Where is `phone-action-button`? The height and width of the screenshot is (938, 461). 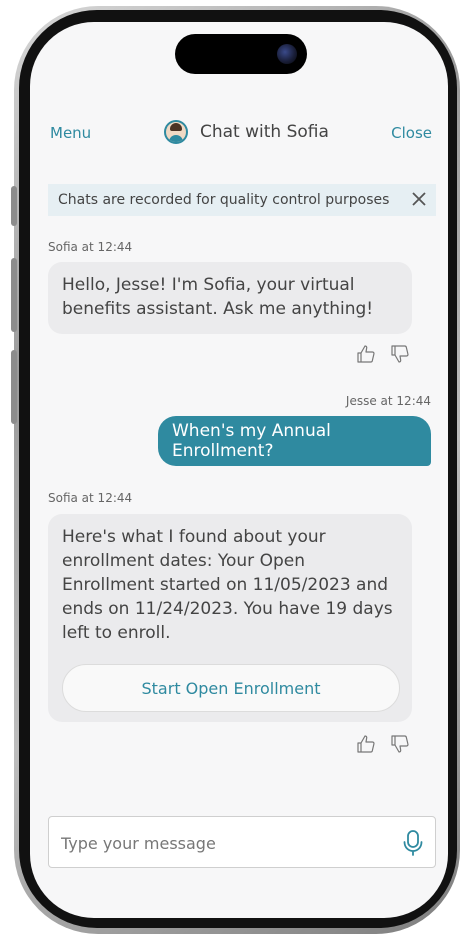 phone-action-button is located at coordinates (14, 206).